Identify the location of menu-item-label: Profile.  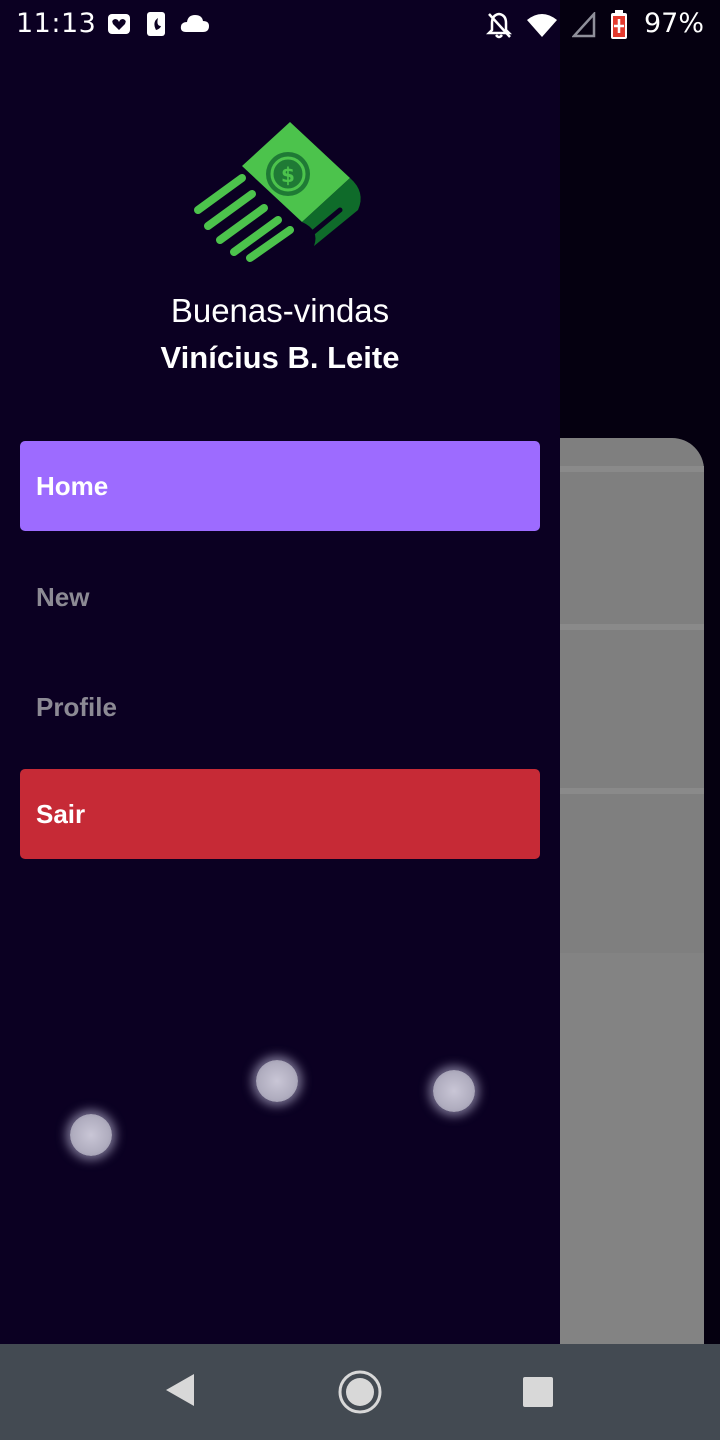
(76, 706).